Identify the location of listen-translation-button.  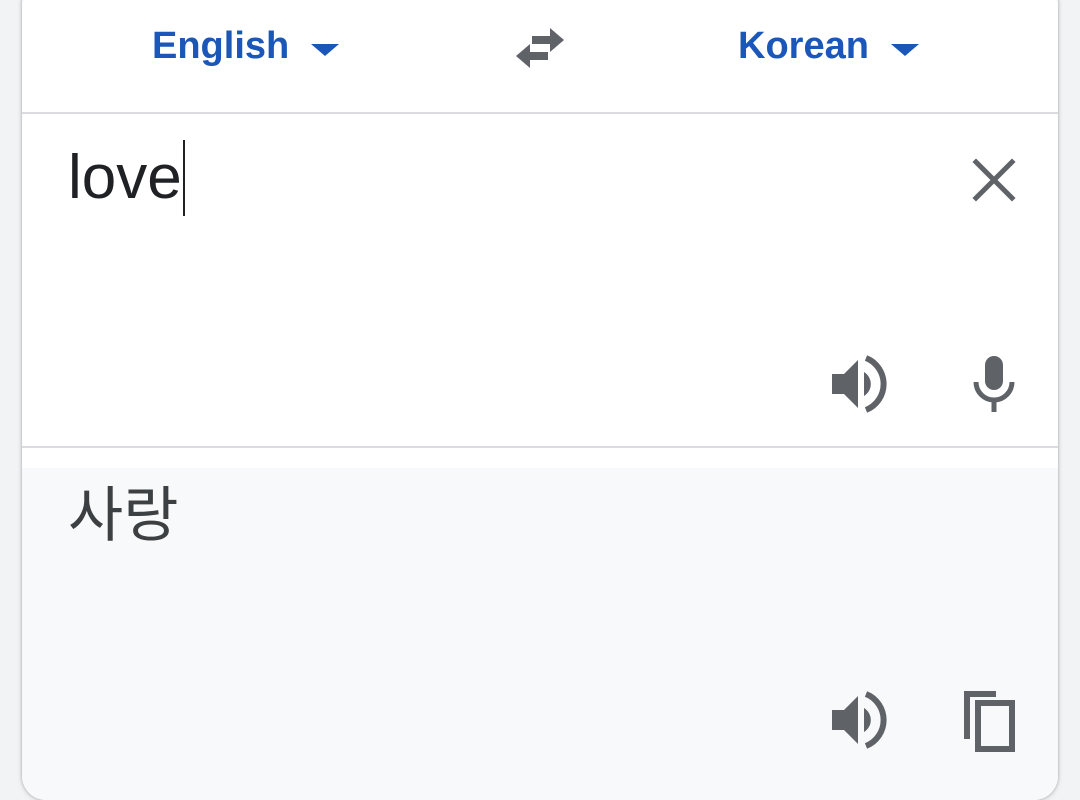
(860, 720).